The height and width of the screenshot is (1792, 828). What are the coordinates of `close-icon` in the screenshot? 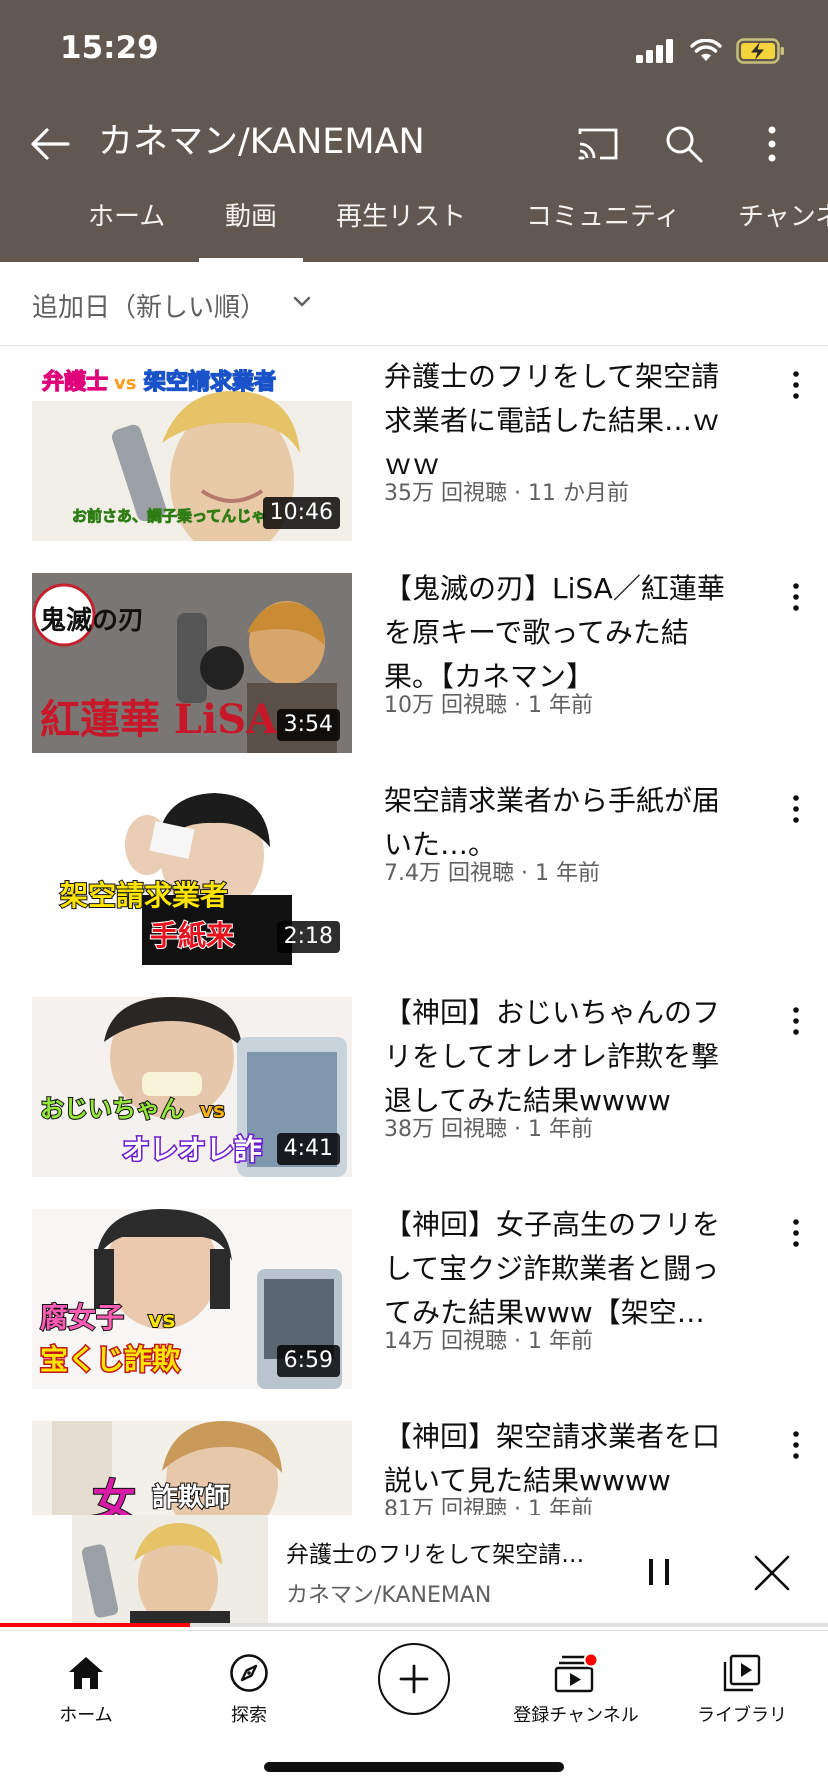 It's located at (772, 1573).